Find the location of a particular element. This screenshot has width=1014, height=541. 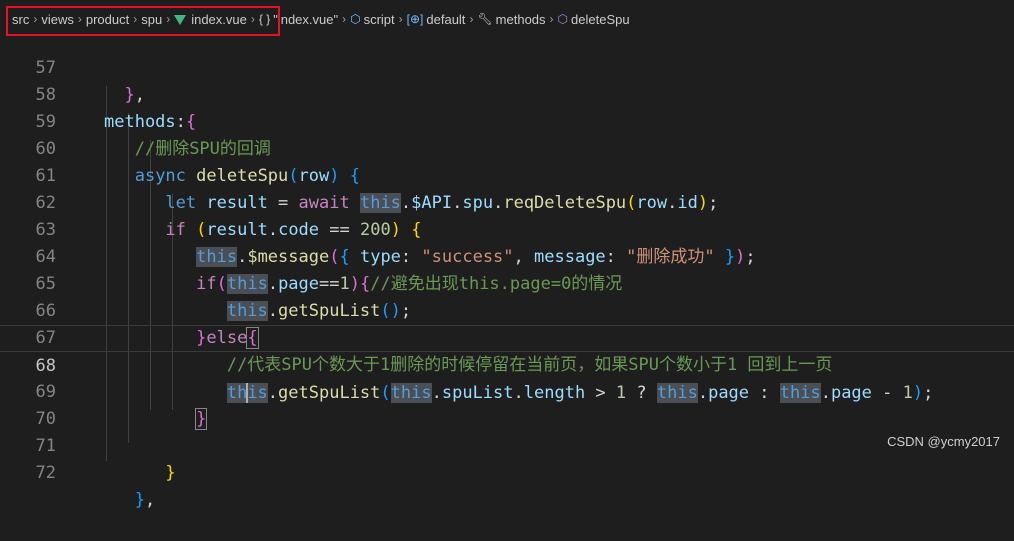

code-line: 60 async deleteSpu(row) { is located at coordinates (507, 147).